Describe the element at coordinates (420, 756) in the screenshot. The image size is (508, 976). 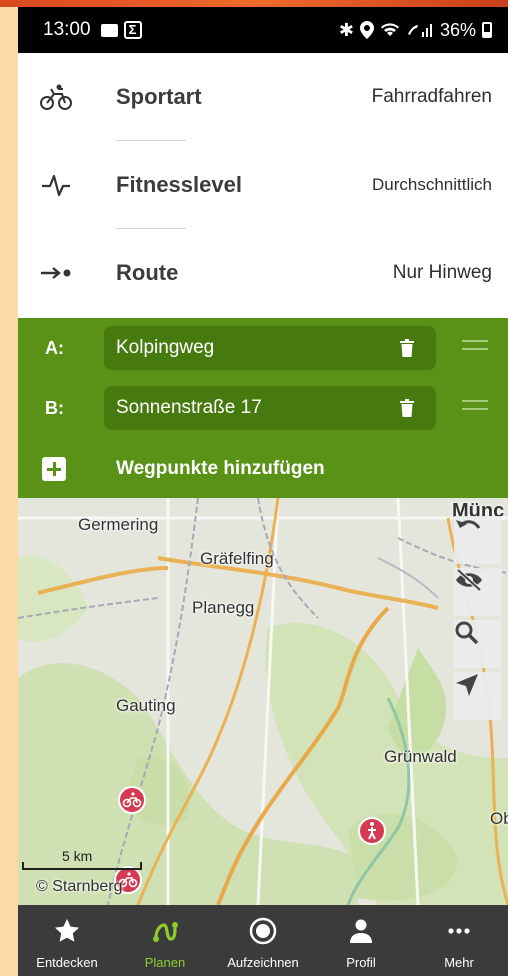
I see `map-label-gruenwald: Grünwald` at that location.